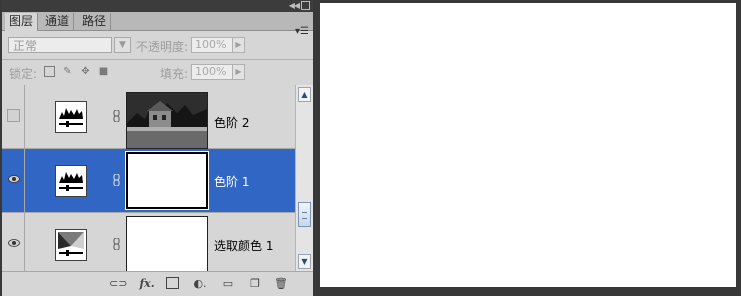 The height and width of the screenshot is (296, 741). What do you see at coordinates (228, 283) in the screenshot?
I see `new-group-icon: ▭` at bounding box center [228, 283].